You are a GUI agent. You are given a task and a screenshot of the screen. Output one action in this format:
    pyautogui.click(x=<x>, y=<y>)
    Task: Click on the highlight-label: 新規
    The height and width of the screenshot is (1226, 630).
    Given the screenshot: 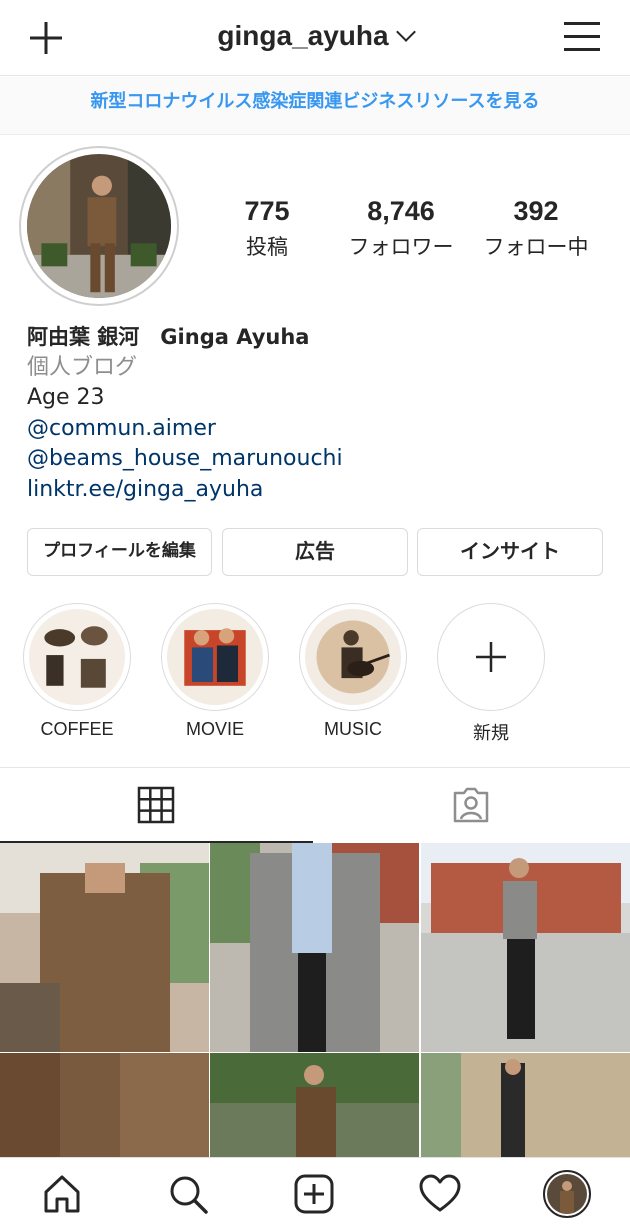 What is the action you would take?
    pyautogui.click(x=491, y=733)
    